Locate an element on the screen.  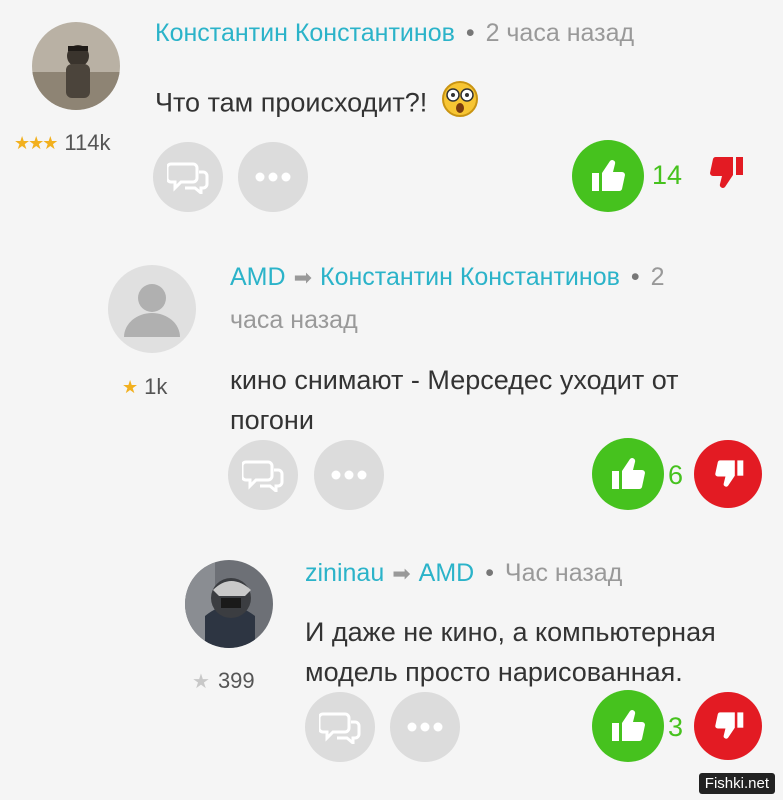
comment-header: Константин Константинов • 2 часа назад is located at coordinates (394, 33).